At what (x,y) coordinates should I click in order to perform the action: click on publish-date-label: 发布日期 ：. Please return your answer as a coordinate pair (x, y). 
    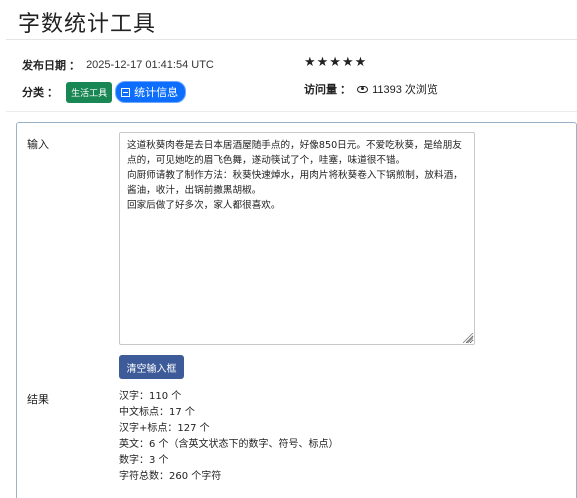
    Looking at the image, I should click on (51, 66).